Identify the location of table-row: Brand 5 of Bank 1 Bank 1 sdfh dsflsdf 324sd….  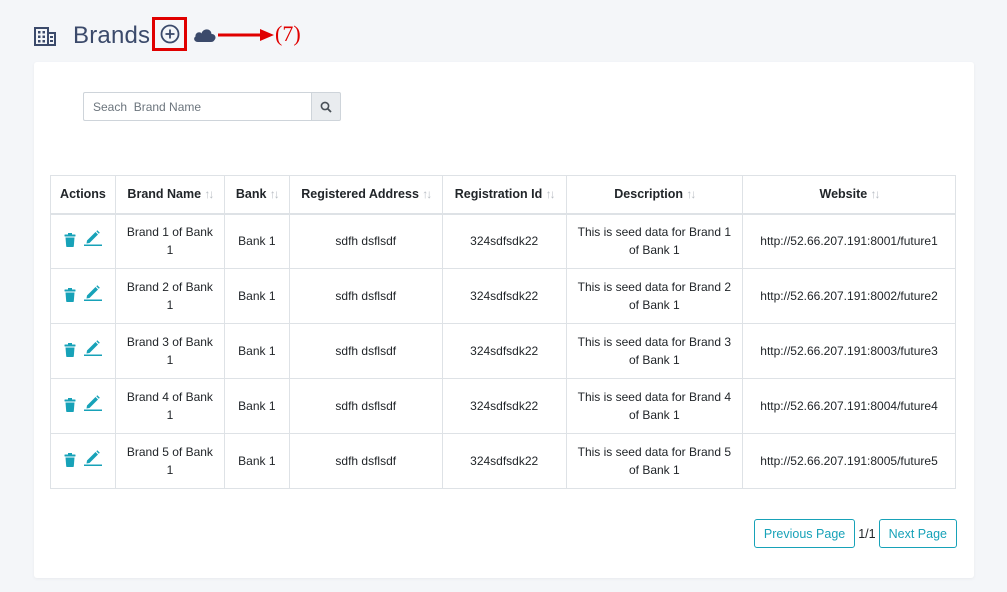
(503, 461).